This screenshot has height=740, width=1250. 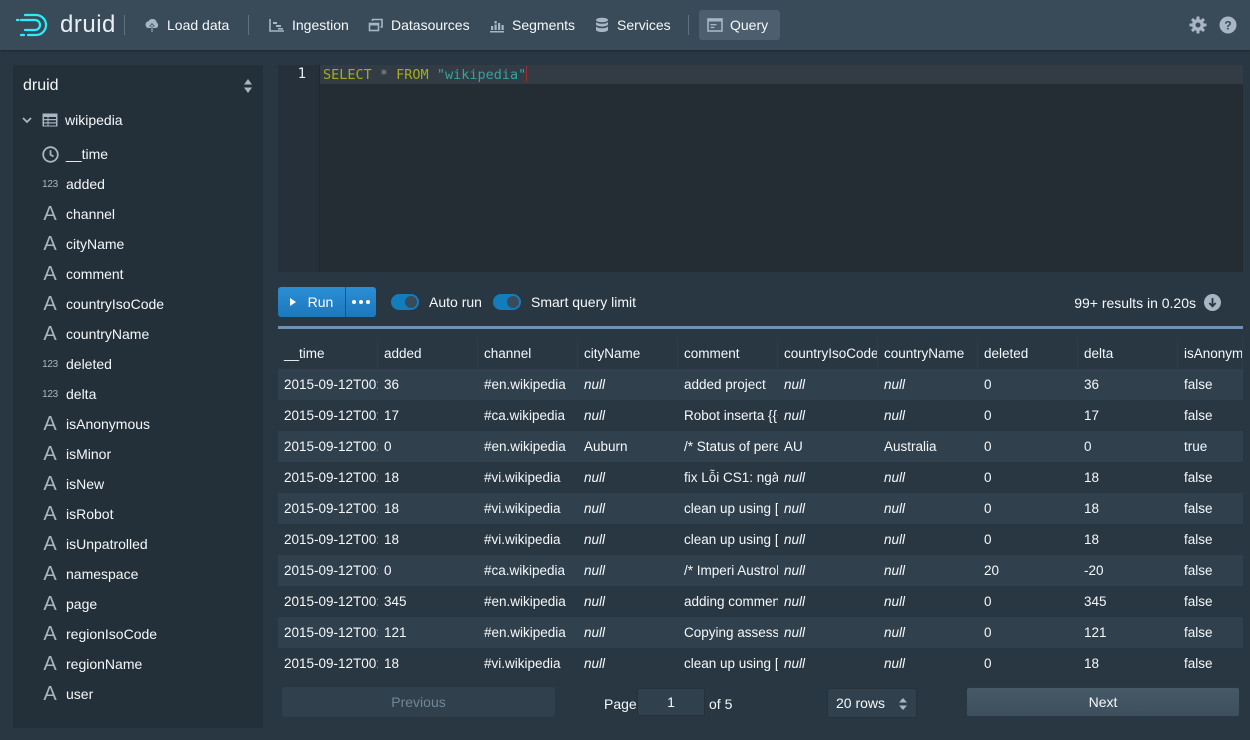 What do you see at coordinates (312, 302) in the screenshot?
I see `run-button: Run` at bounding box center [312, 302].